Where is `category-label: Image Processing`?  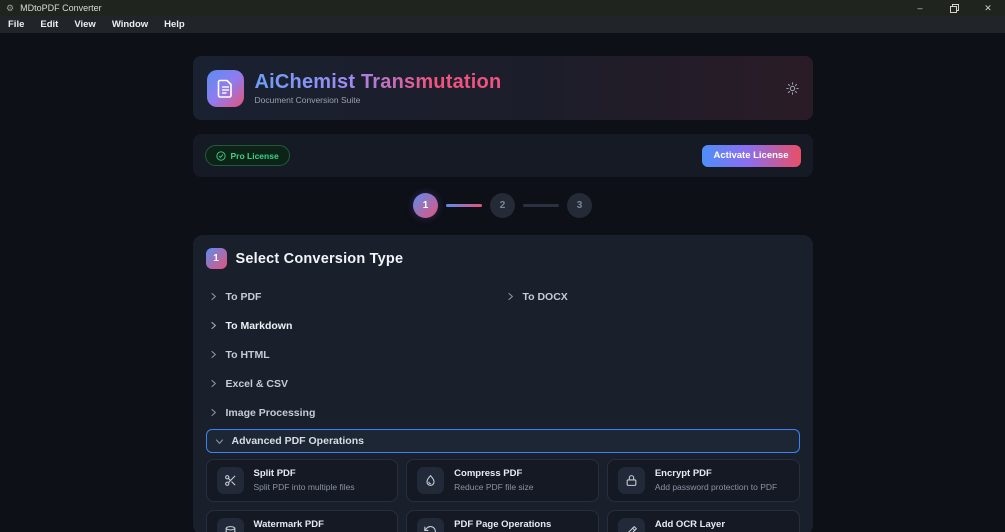
category-label: Image Processing is located at coordinates (270, 412).